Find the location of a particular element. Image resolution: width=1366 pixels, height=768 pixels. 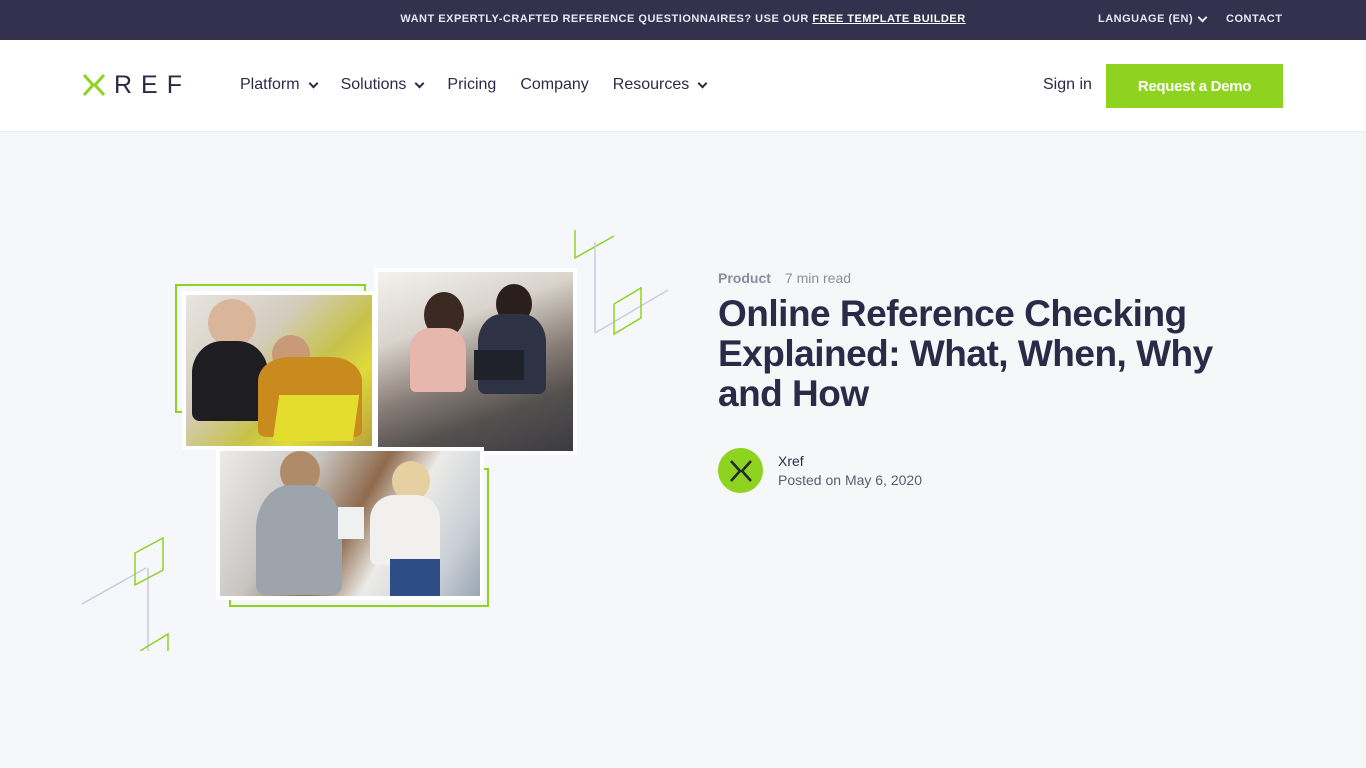

xref-x-logo-icon is located at coordinates (94, 85).